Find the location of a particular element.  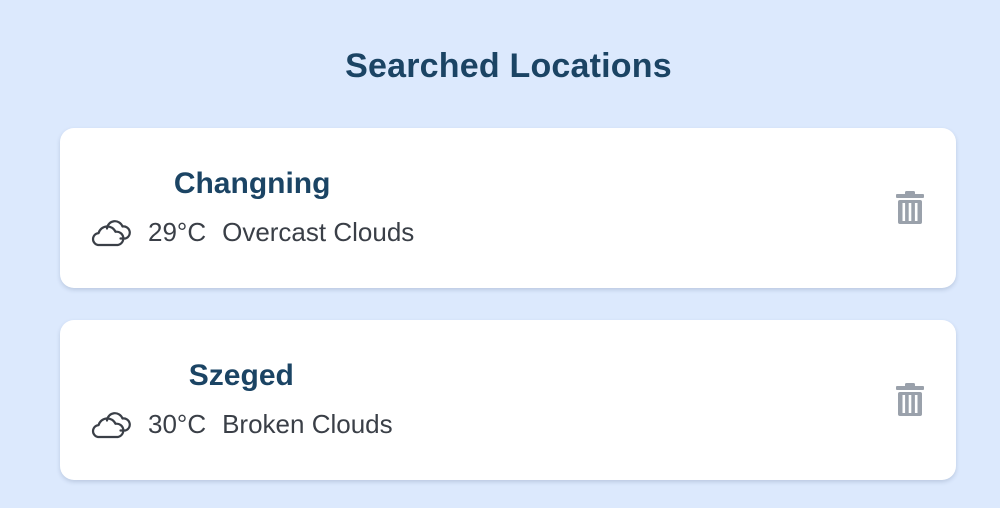

location-info: Szeged 30°C Broken Clouds is located at coordinates (241, 399).